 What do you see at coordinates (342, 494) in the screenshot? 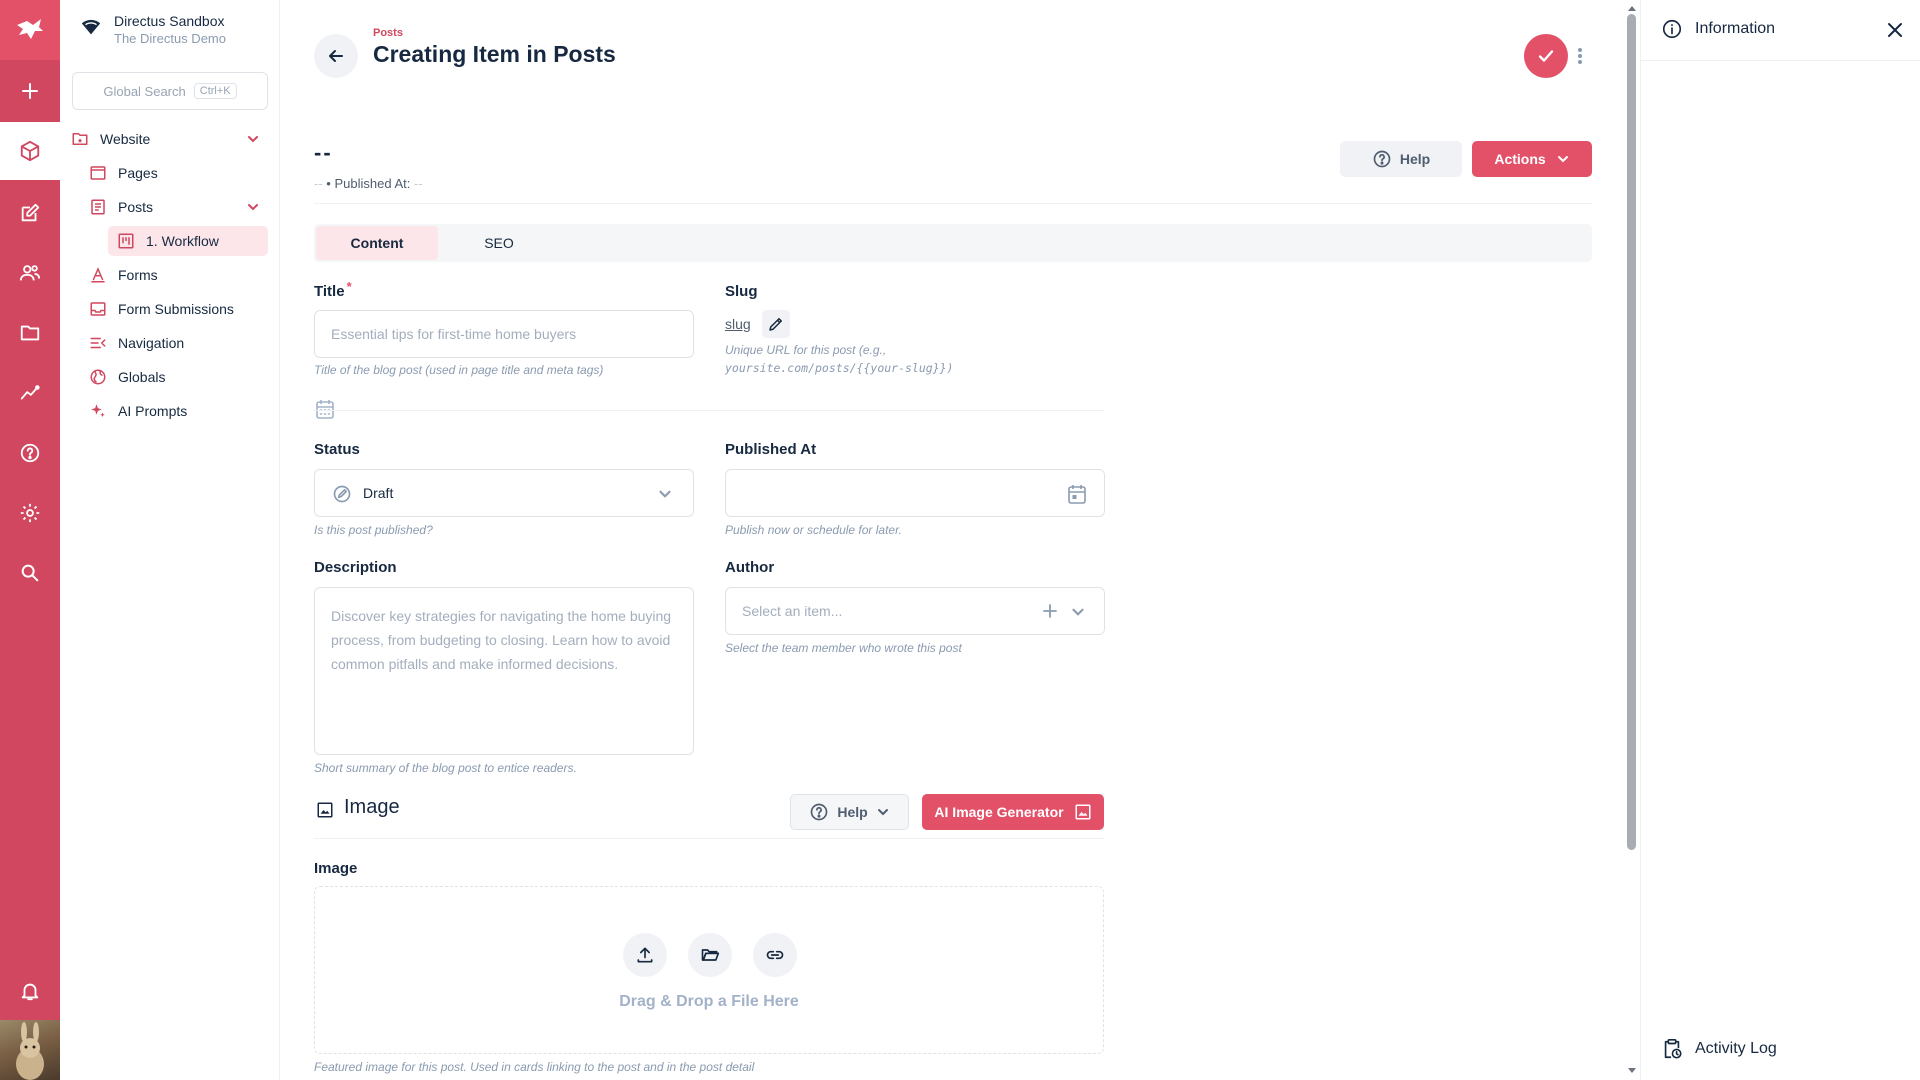
I see `draft-status-icon` at bounding box center [342, 494].